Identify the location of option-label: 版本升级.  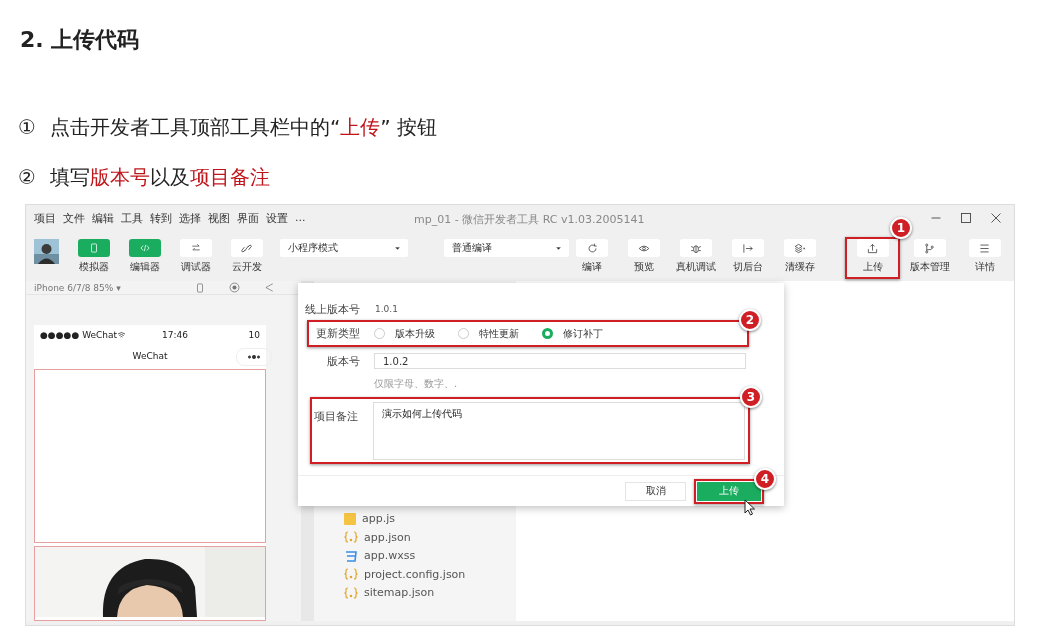
(415, 333).